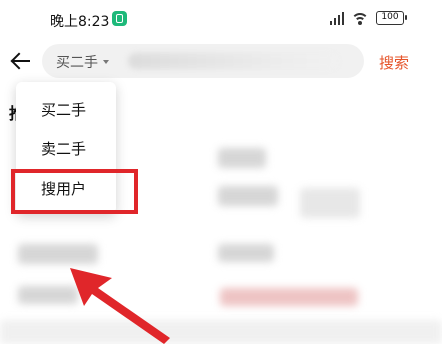  Describe the element at coordinates (394, 62) in the screenshot. I see `search-button: 搜索` at that location.